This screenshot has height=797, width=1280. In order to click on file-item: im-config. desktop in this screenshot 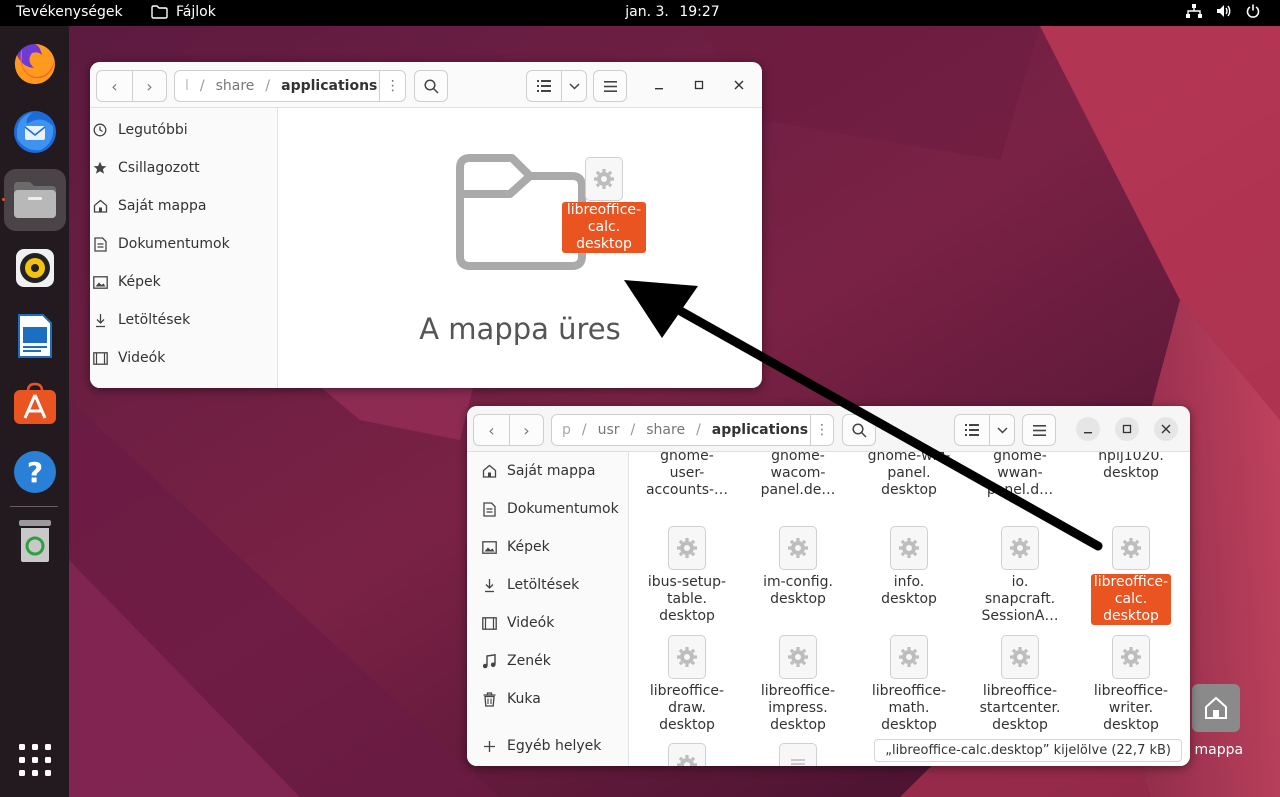, I will do `click(798, 567)`.